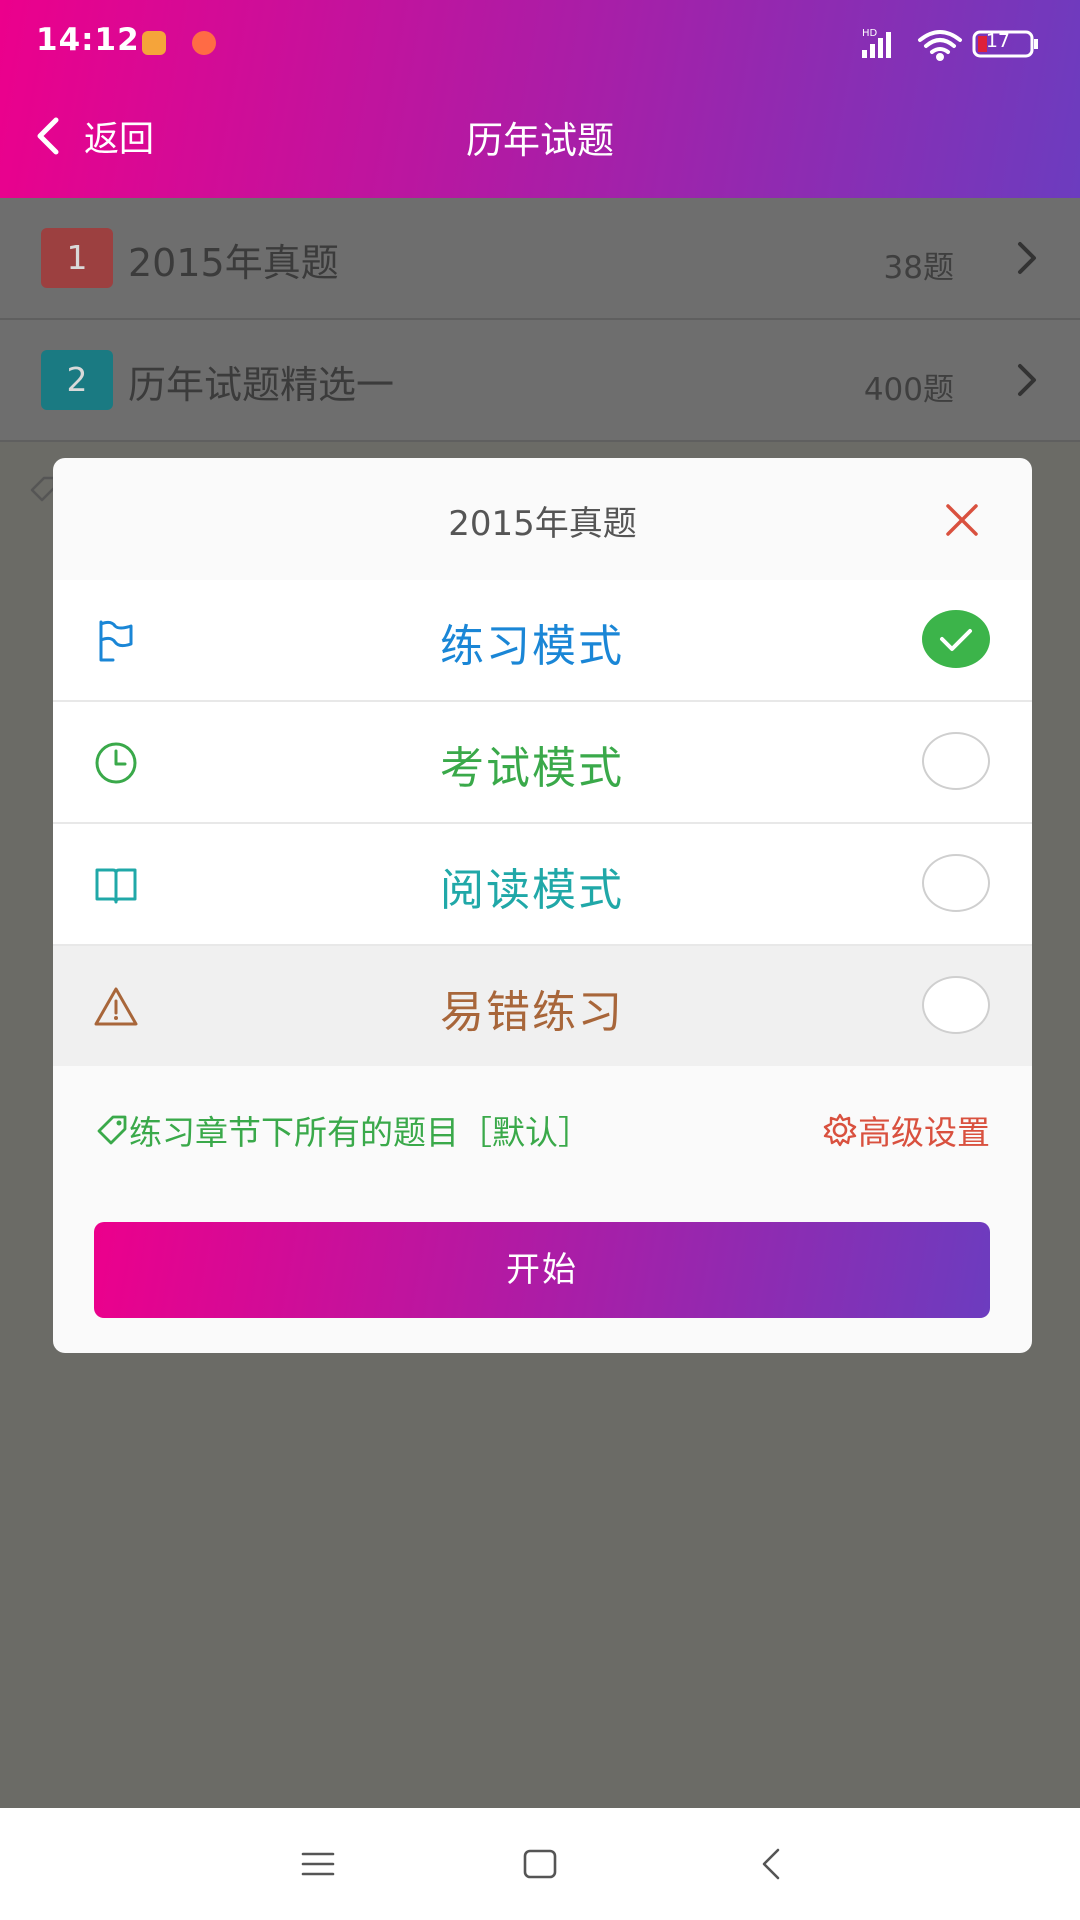 The height and width of the screenshot is (1920, 1080). What do you see at coordinates (918, 268) in the screenshot?
I see `list-item-count: 38题` at bounding box center [918, 268].